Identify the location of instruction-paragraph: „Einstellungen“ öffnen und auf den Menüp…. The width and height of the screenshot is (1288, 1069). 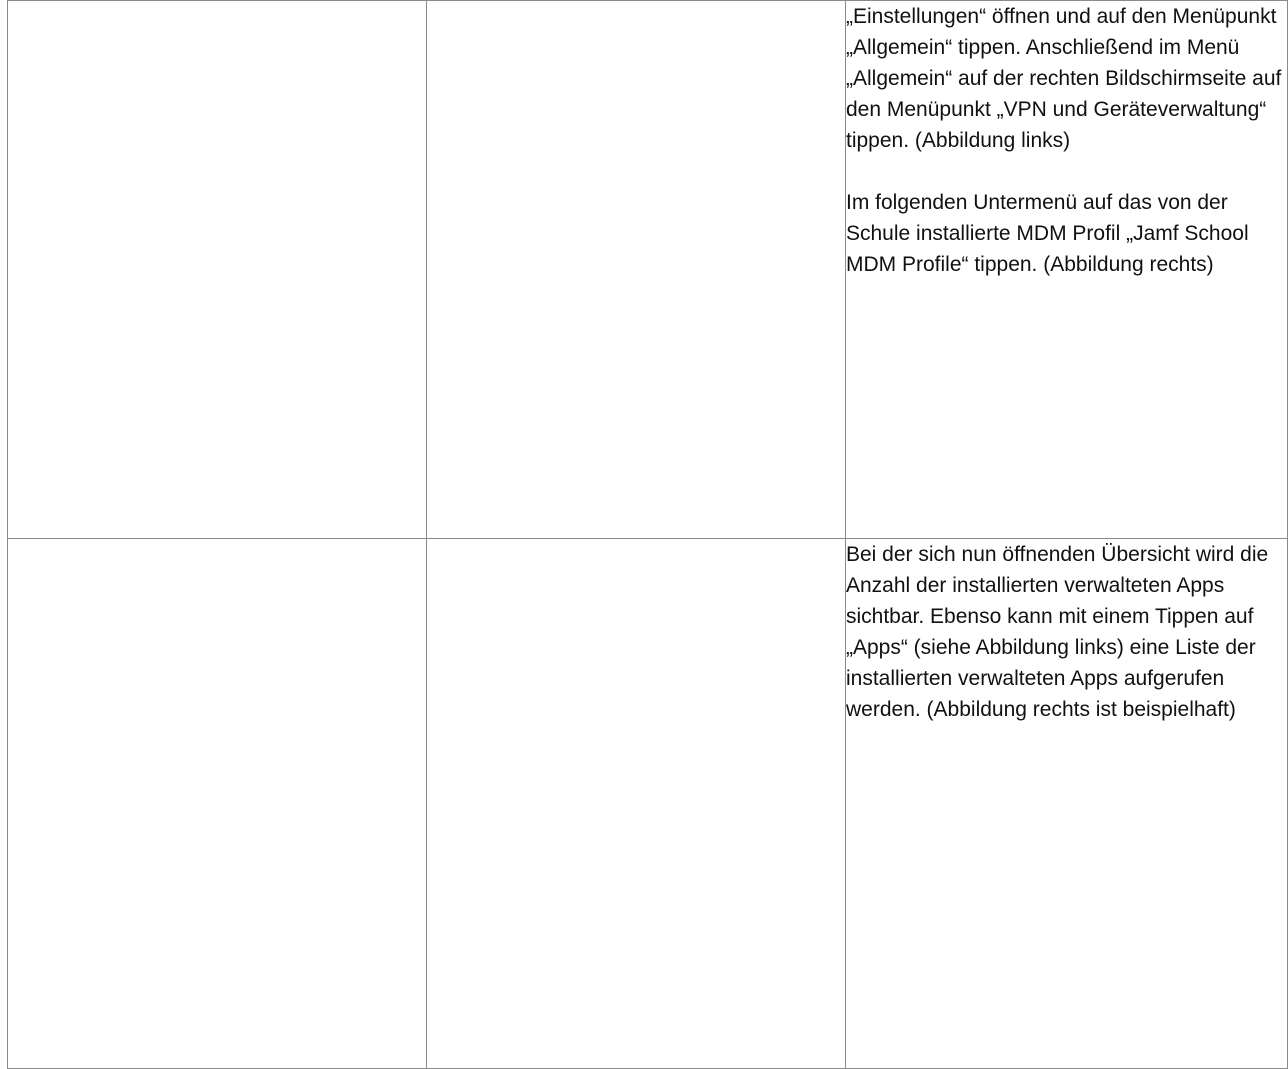
(1064, 78).